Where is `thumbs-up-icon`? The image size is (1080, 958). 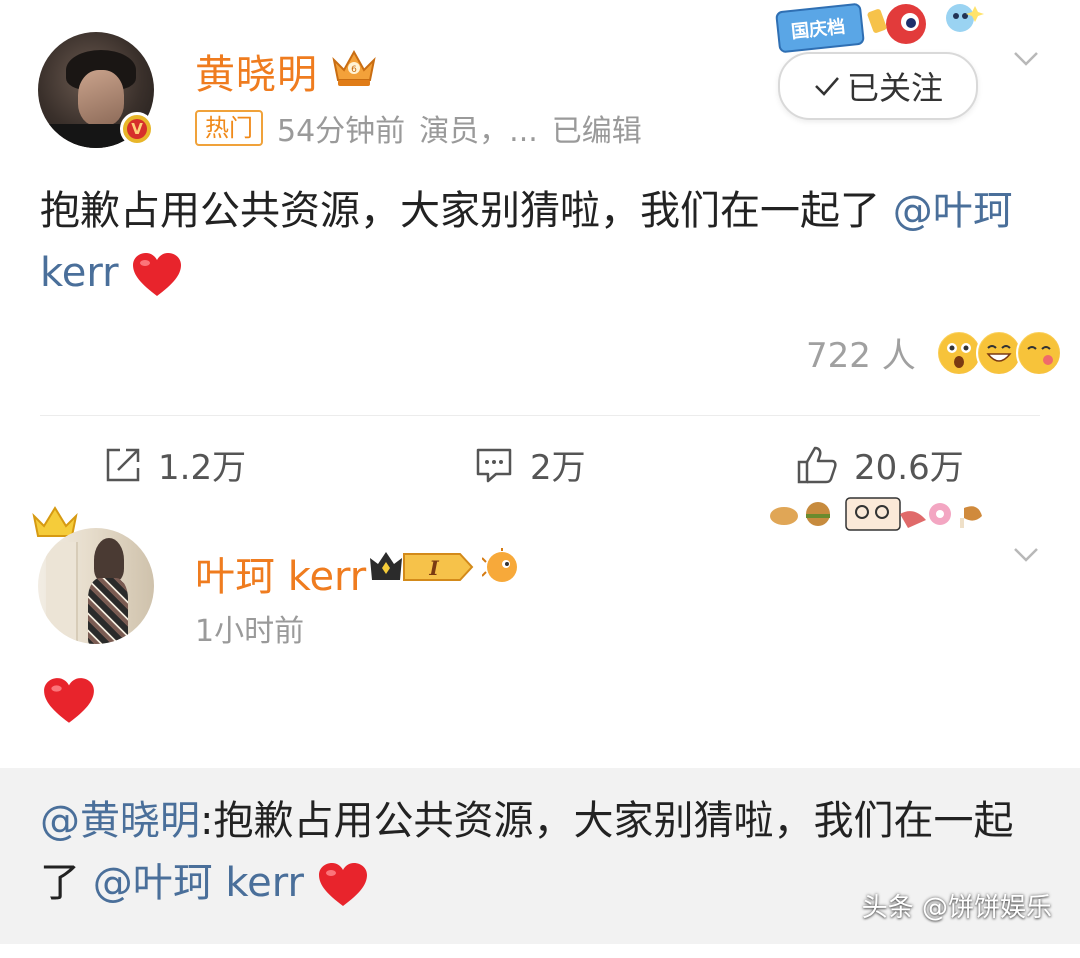 thumbs-up-icon is located at coordinates (817, 464).